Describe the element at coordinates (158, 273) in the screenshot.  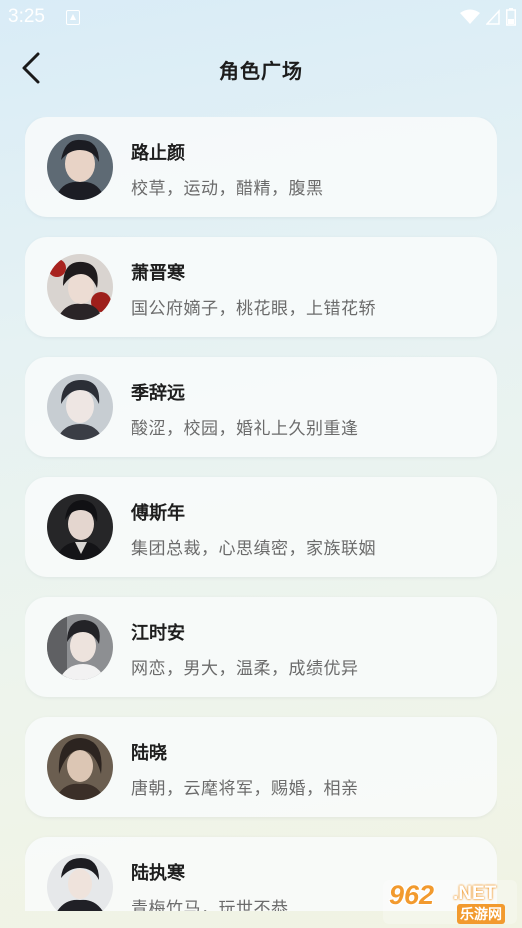
I see `character-name: 萧晋寒` at that location.